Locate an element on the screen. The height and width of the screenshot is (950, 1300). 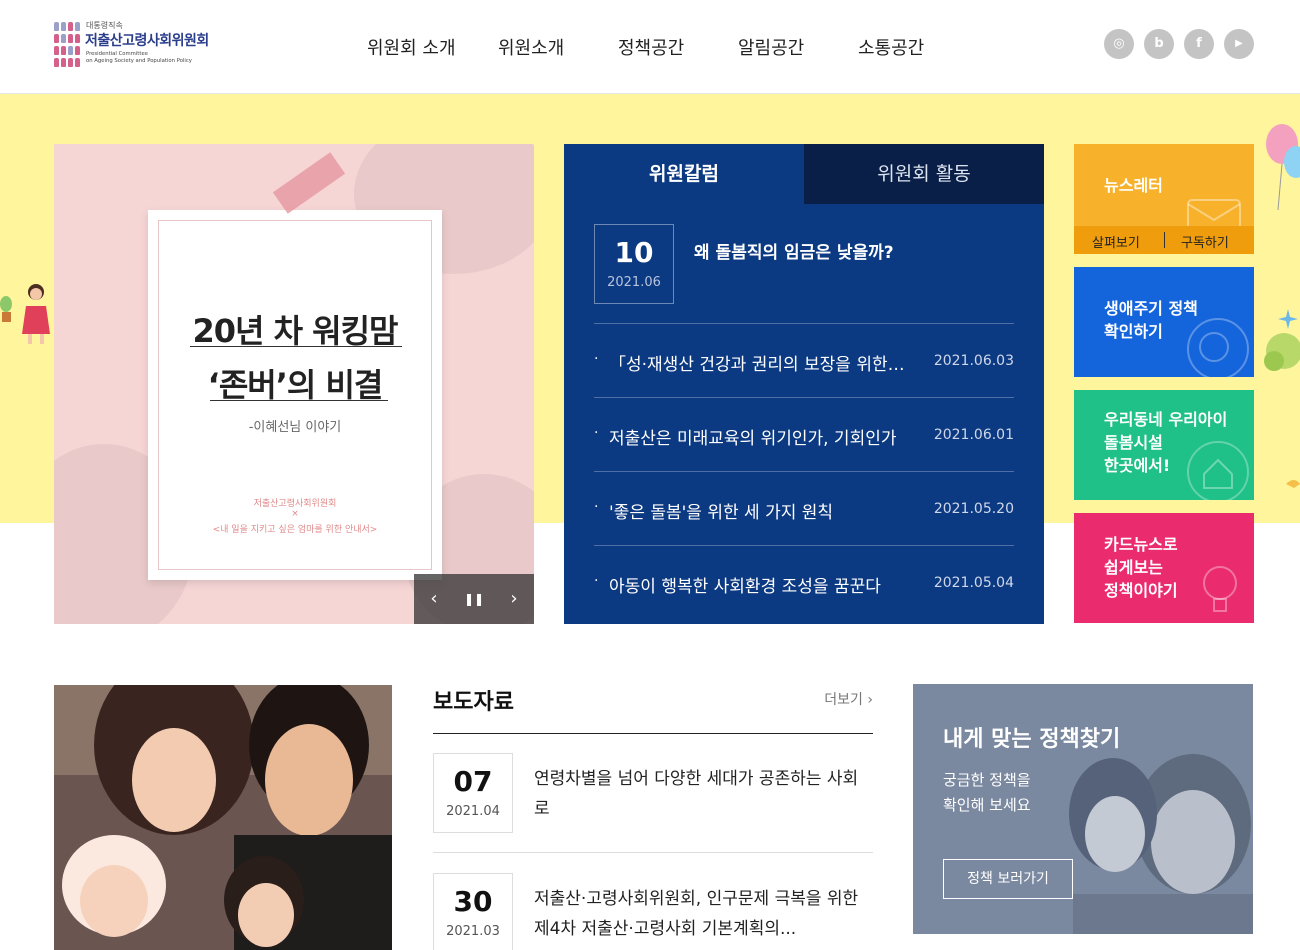
press-month: 2021.03 is located at coordinates (473, 931).